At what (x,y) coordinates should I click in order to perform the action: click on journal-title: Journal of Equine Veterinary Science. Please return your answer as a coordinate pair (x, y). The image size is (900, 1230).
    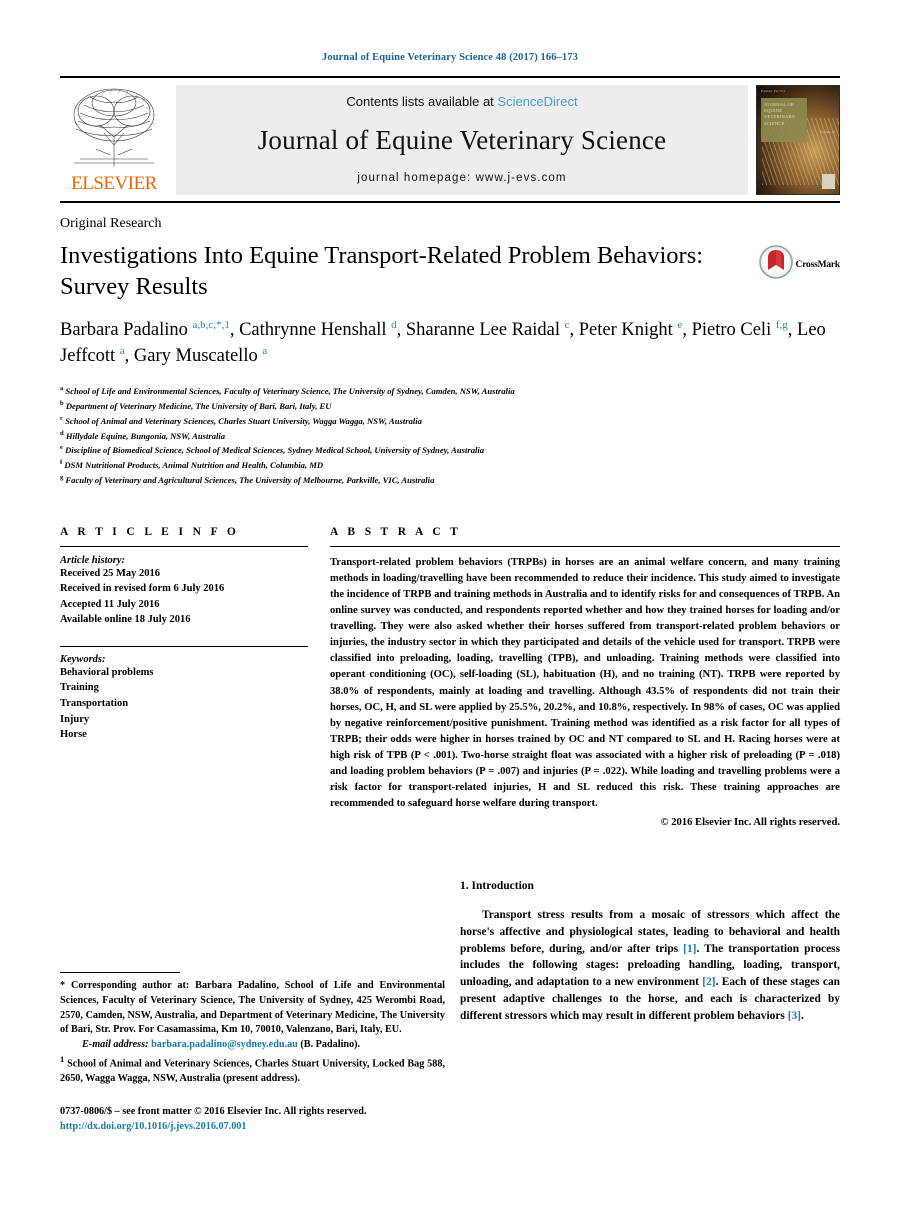
    Looking at the image, I should click on (462, 140).